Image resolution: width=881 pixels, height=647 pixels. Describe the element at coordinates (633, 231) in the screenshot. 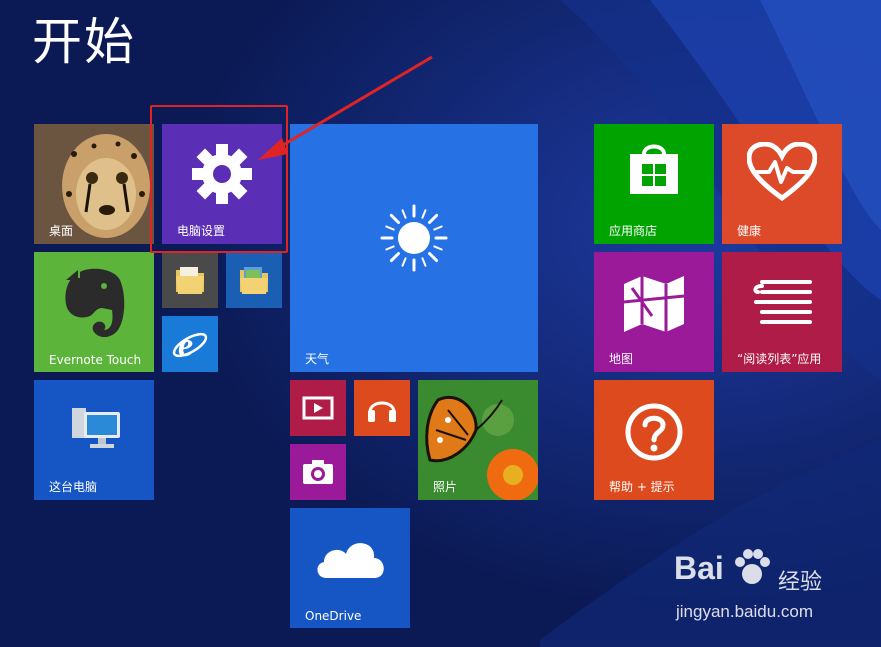

I see `tile-label: 应用商店` at that location.